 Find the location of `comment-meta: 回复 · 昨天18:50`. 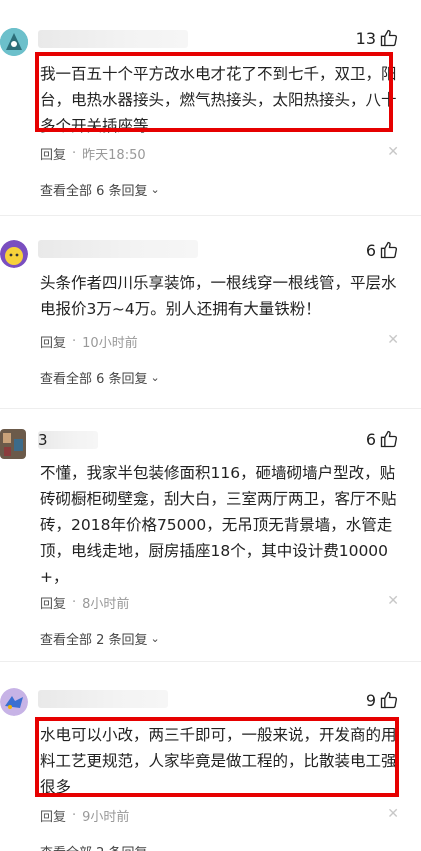

comment-meta: 回复 · 昨天18:50 is located at coordinates (93, 153).